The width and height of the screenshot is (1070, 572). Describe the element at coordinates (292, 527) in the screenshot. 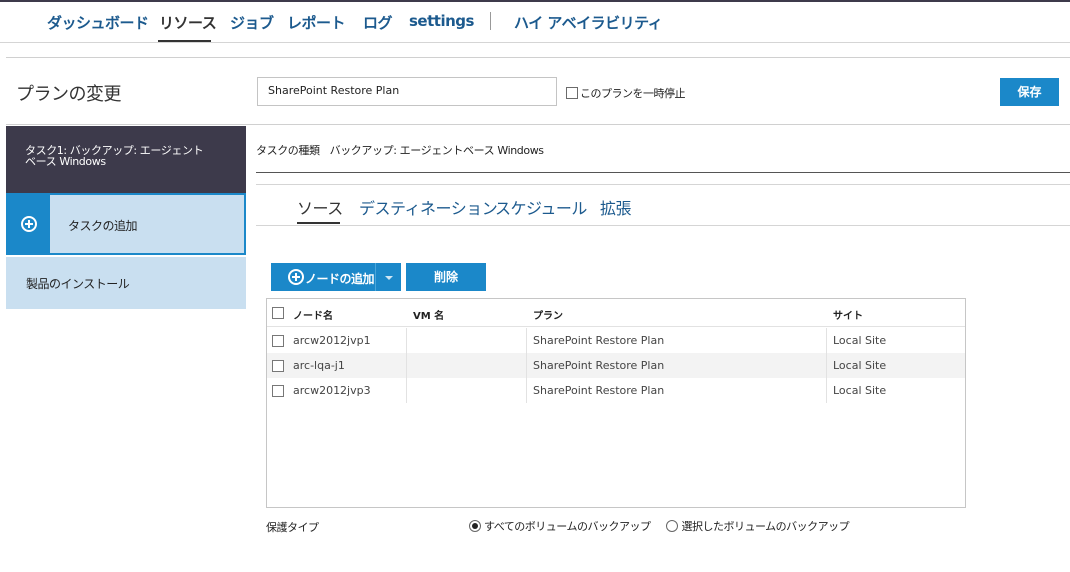

I see `protection-type-label: 保護タイプ` at that location.